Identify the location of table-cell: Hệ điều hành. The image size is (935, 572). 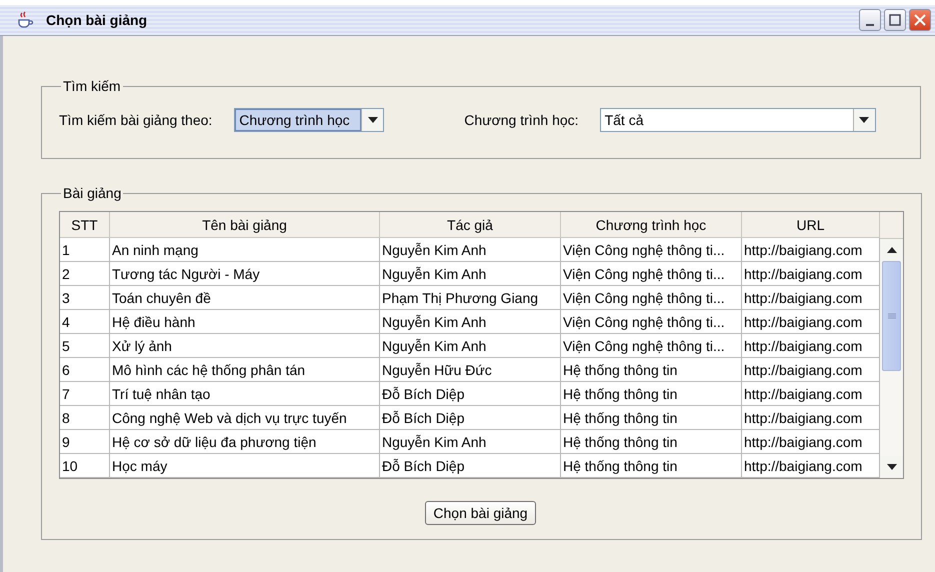
(245, 322).